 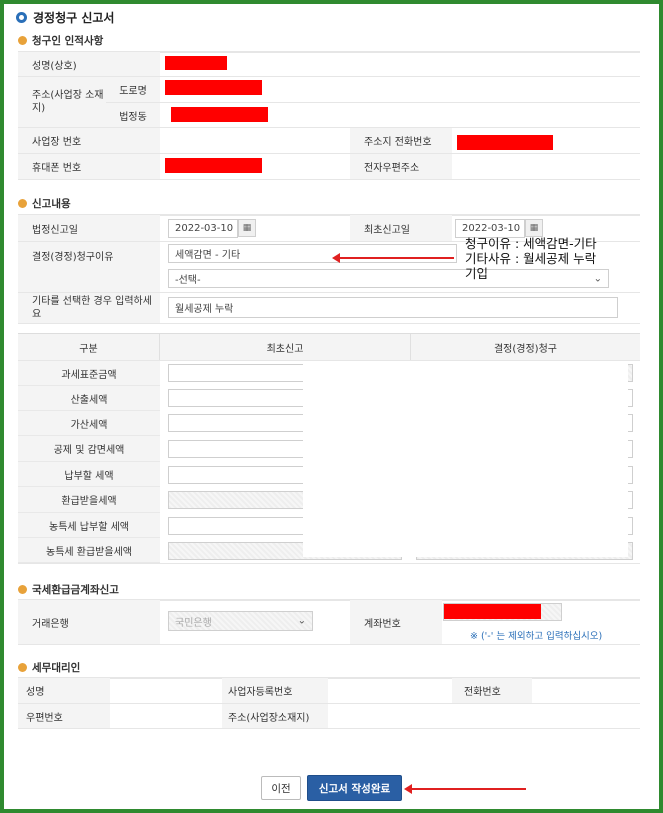 I want to click on section-refund-account: 국세환급금계좌신고, so click(x=68, y=589).